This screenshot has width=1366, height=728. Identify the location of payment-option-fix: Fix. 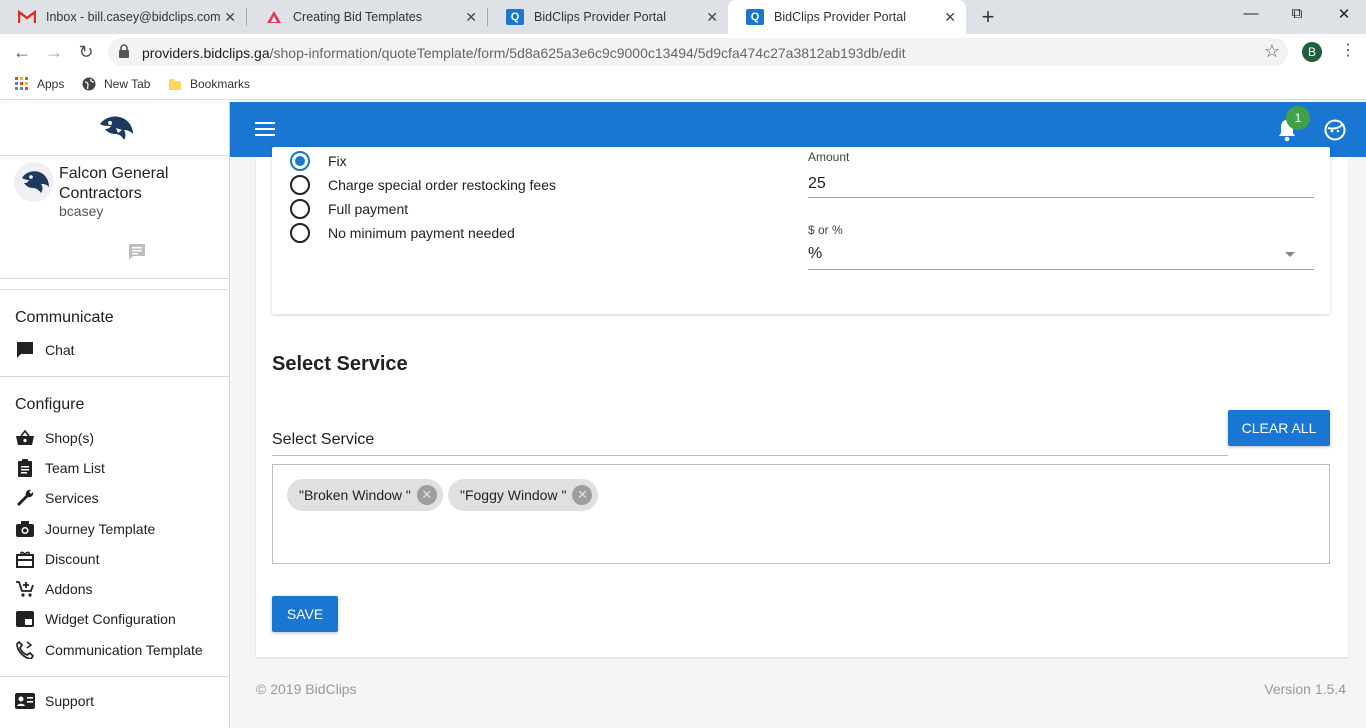
(318, 161).